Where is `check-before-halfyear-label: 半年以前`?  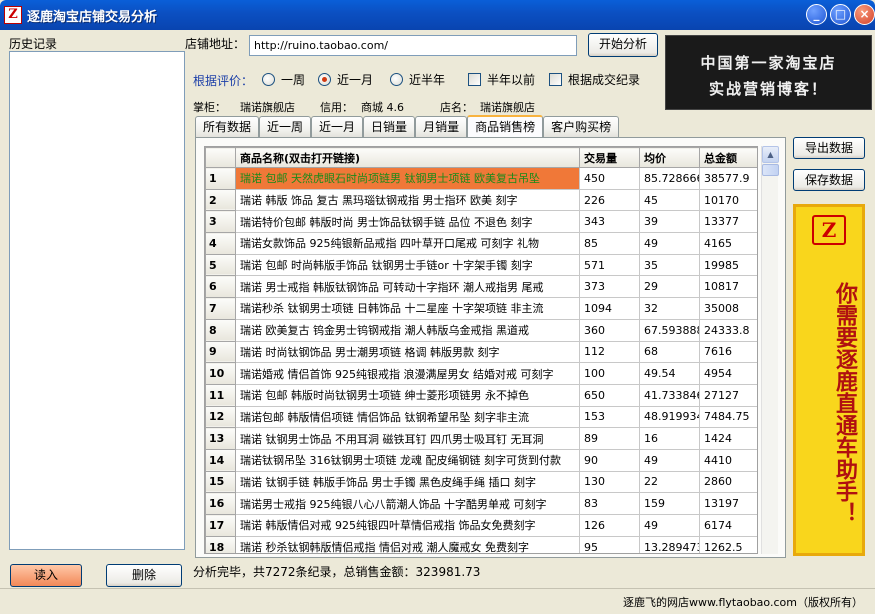
check-before-halfyear-label: 半年以前 is located at coordinates (511, 79).